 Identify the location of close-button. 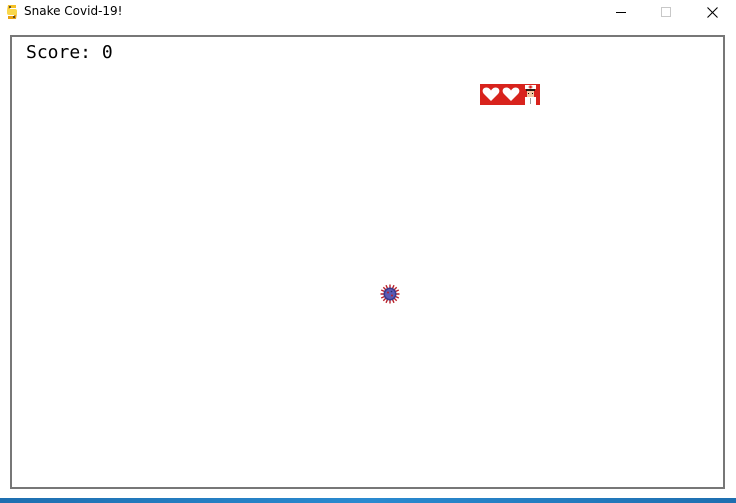
(712, 12).